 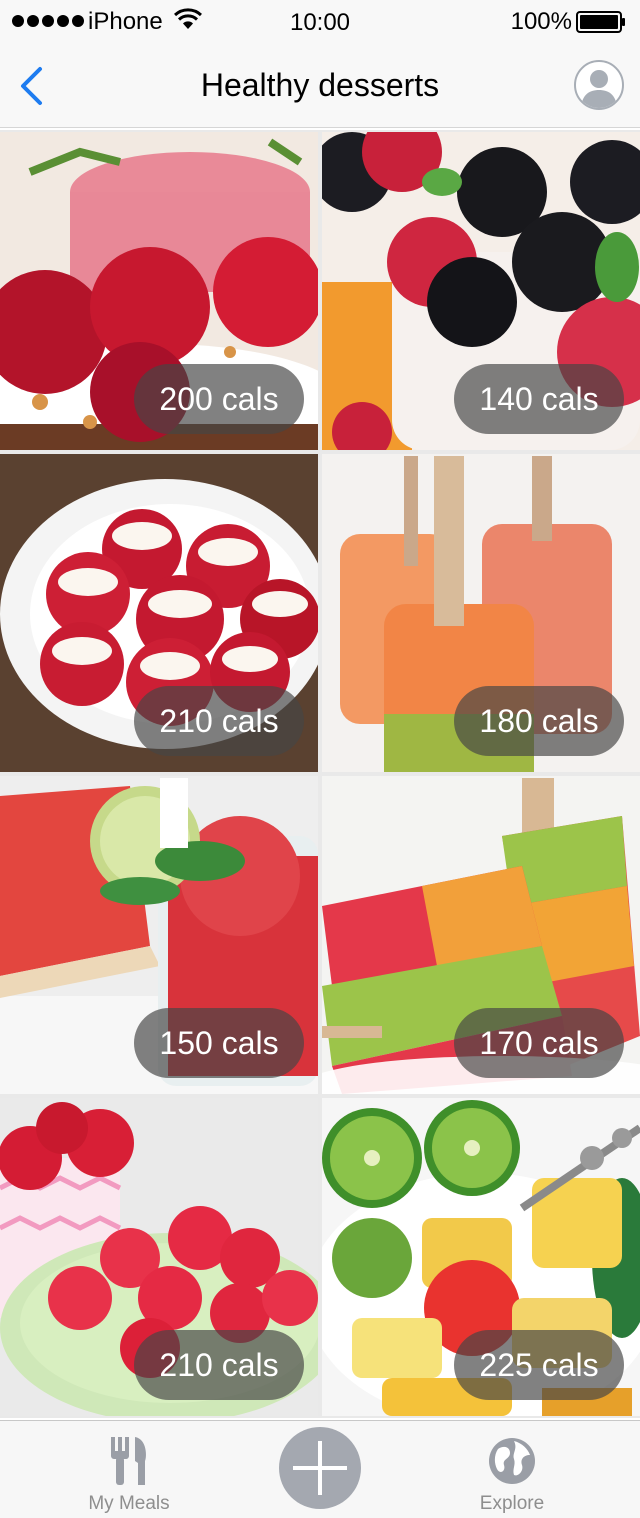 What do you see at coordinates (219, 399) in the screenshot?
I see `calorie-badge: 200 cals` at bounding box center [219, 399].